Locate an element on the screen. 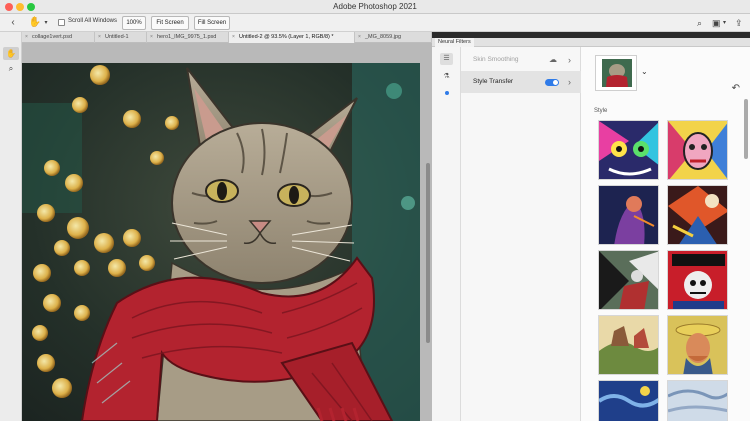 This screenshot has width=750, height=421. fill-screen-button: Fill Screen is located at coordinates (212, 23).